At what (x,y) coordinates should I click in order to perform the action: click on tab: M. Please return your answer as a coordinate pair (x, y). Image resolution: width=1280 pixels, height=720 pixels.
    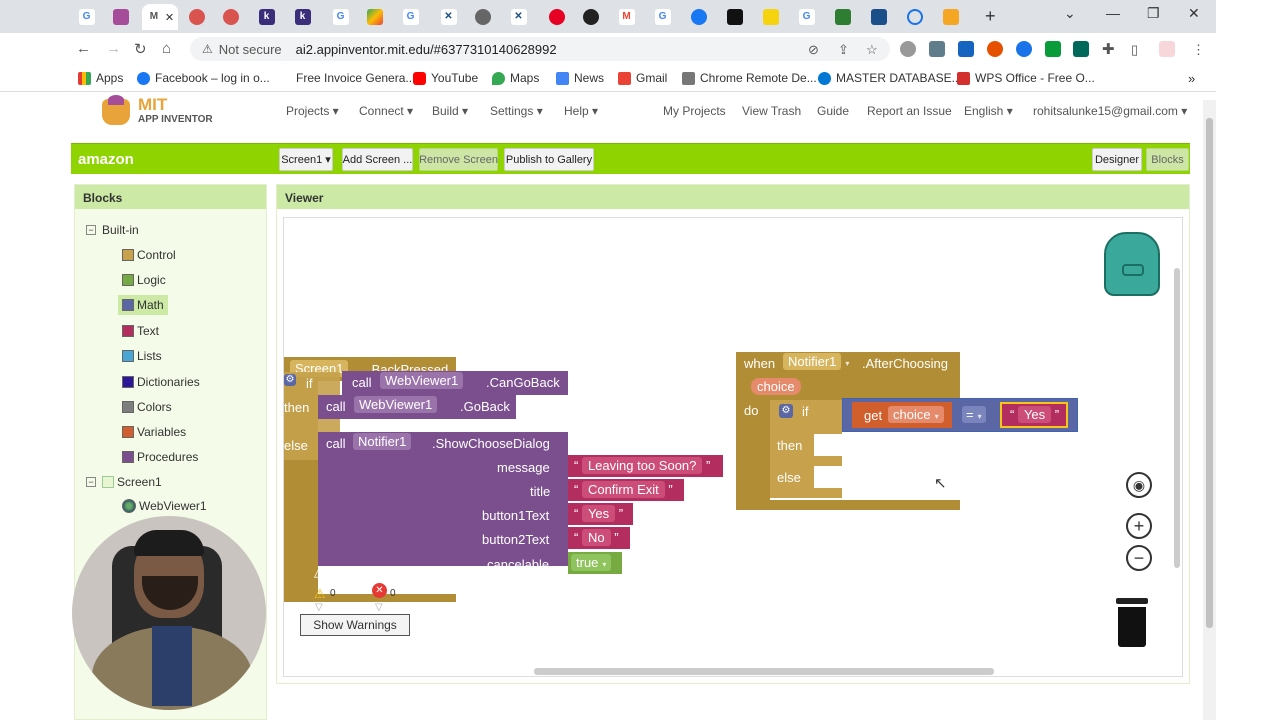
    Looking at the image, I should click on (626, 17).